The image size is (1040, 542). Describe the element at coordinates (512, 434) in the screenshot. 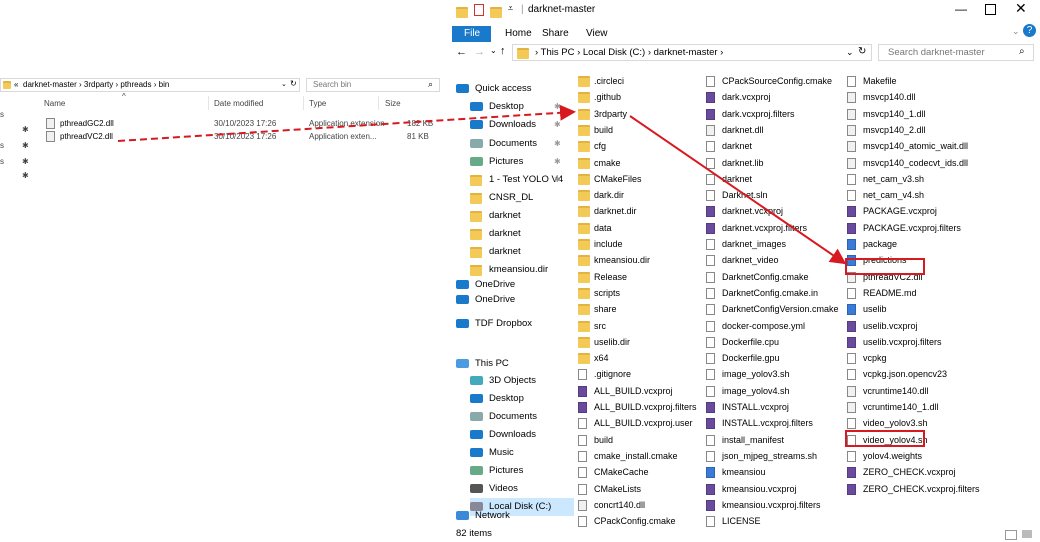

I see `nav-item-label: Downloads` at that location.